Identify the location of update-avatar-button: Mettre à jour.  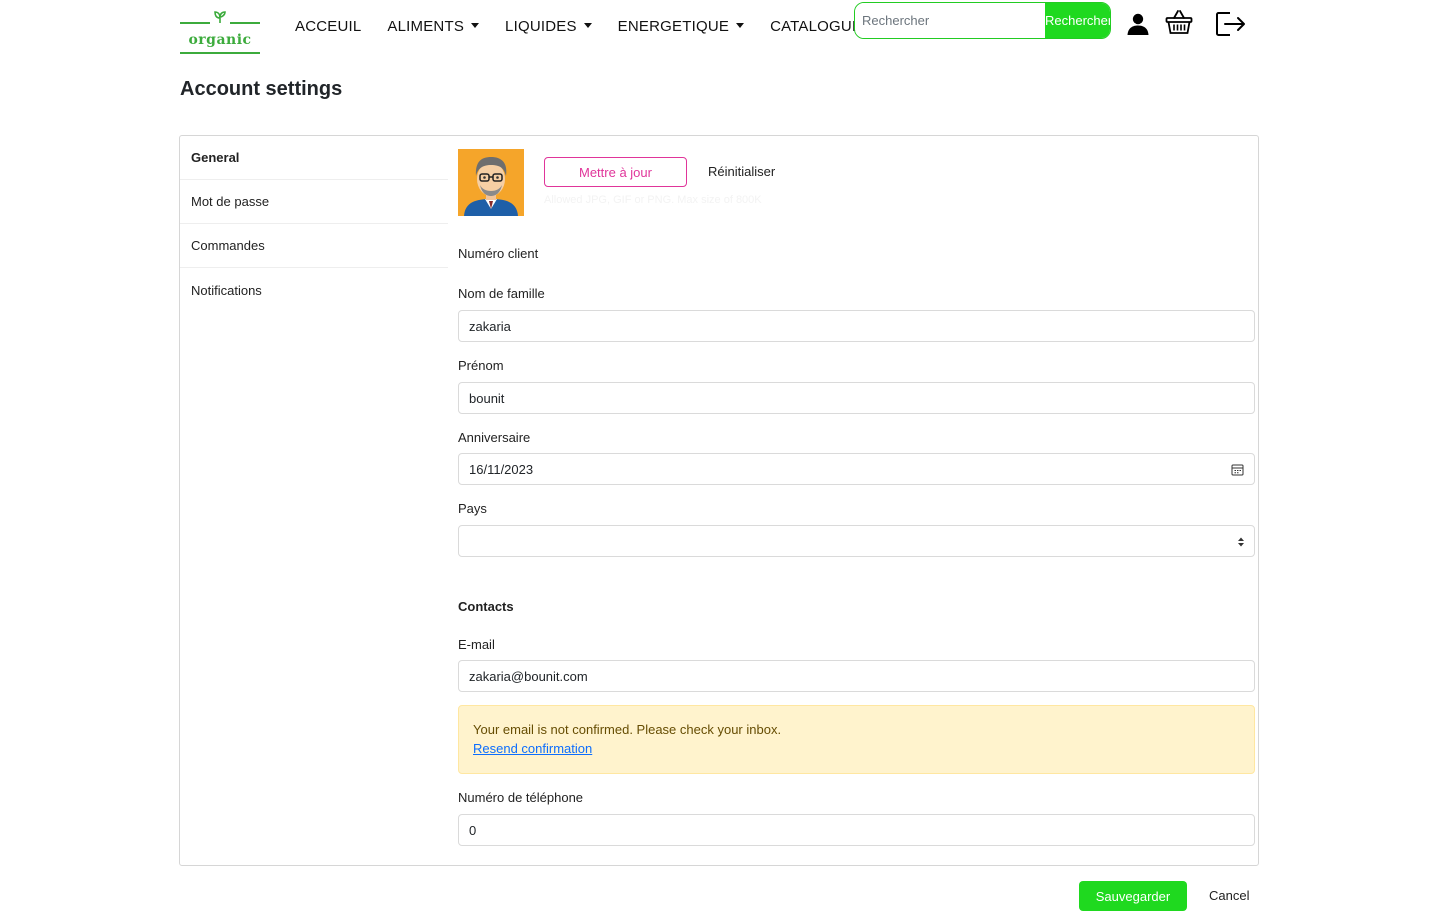
(615, 172).